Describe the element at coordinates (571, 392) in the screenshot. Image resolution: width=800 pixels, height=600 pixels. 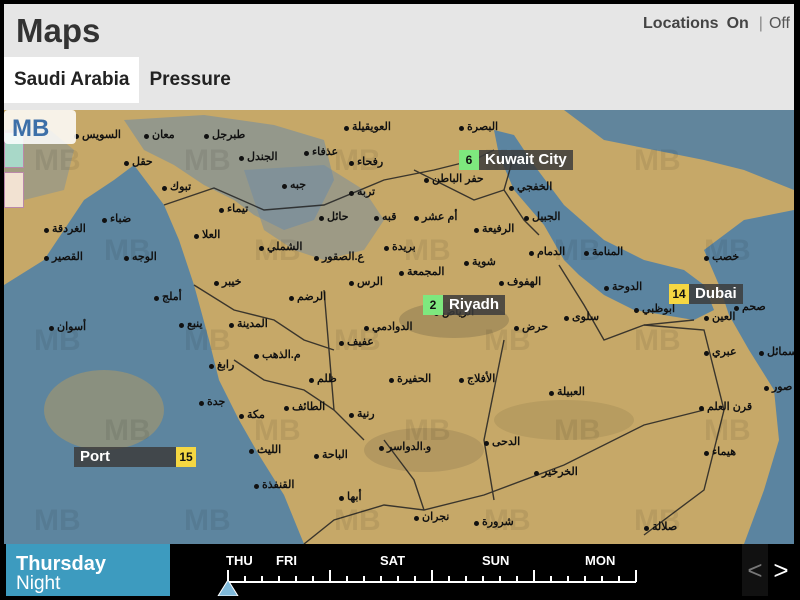
I see `city-label: العبيلة` at that location.